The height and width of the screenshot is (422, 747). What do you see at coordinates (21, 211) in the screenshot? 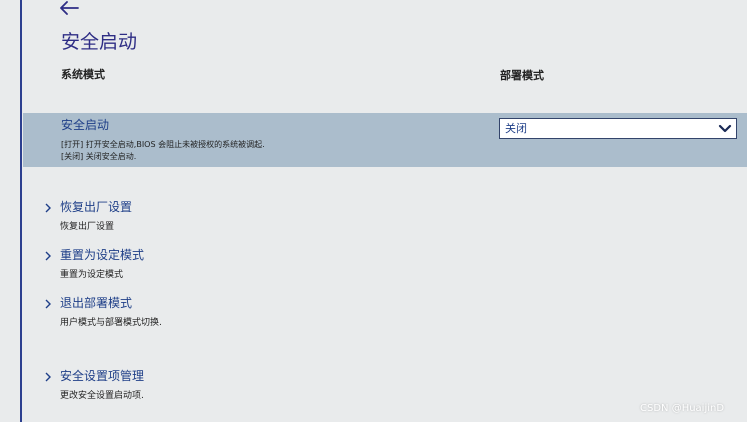
I see `left-border-rule` at bounding box center [21, 211].